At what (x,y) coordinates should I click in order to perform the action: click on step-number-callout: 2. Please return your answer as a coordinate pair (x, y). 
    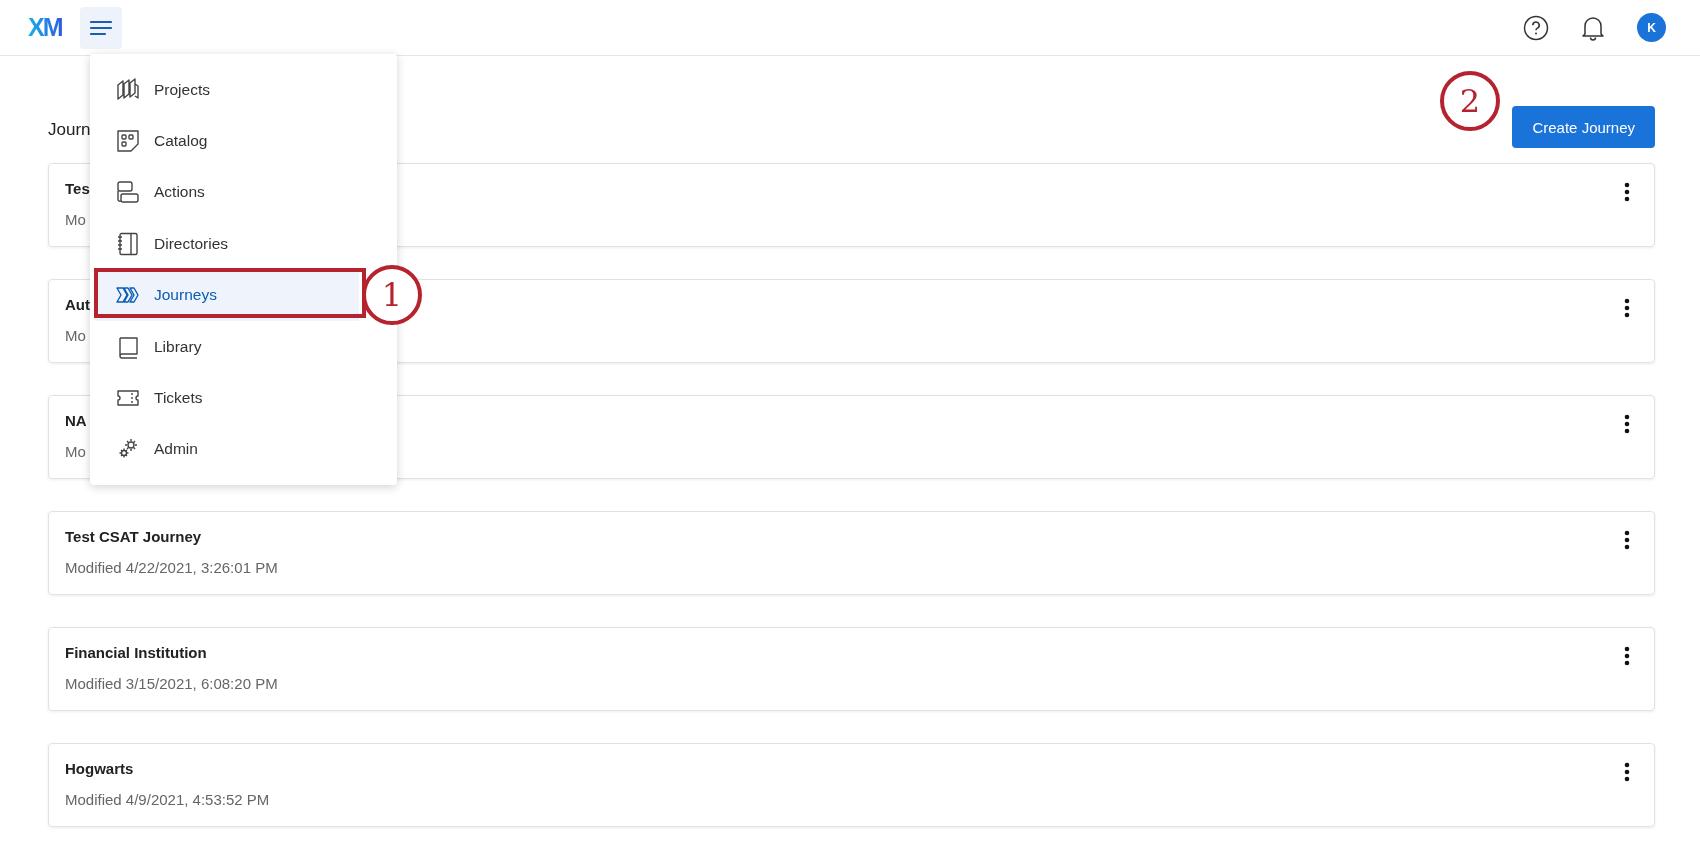
    Looking at the image, I should click on (1470, 101).